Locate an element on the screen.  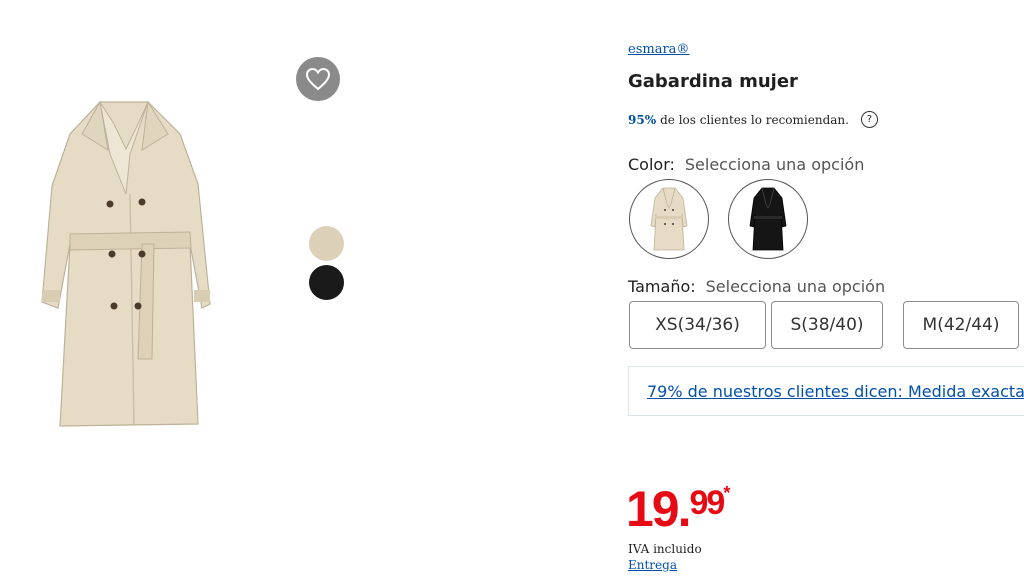
gallery-thumbnail-black is located at coordinates (326, 282).